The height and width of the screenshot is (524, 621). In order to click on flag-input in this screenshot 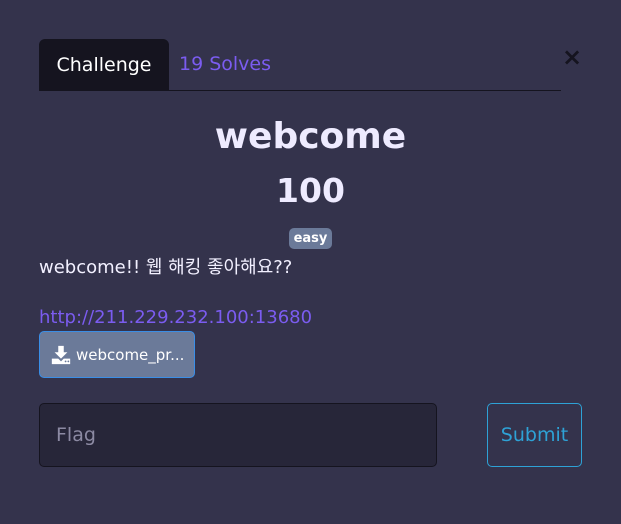, I will do `click(238, 435)`.